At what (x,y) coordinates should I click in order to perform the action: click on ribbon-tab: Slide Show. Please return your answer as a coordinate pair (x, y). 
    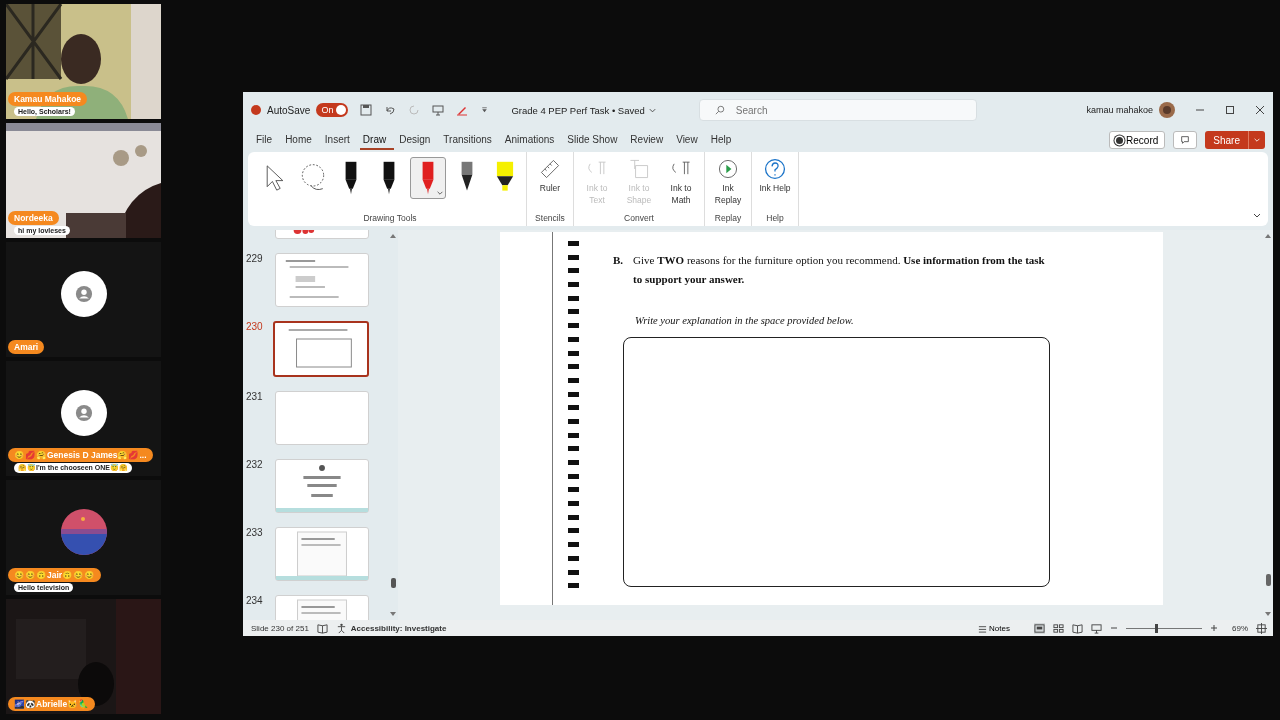
    Looking at the image, I should click on (595, 140).